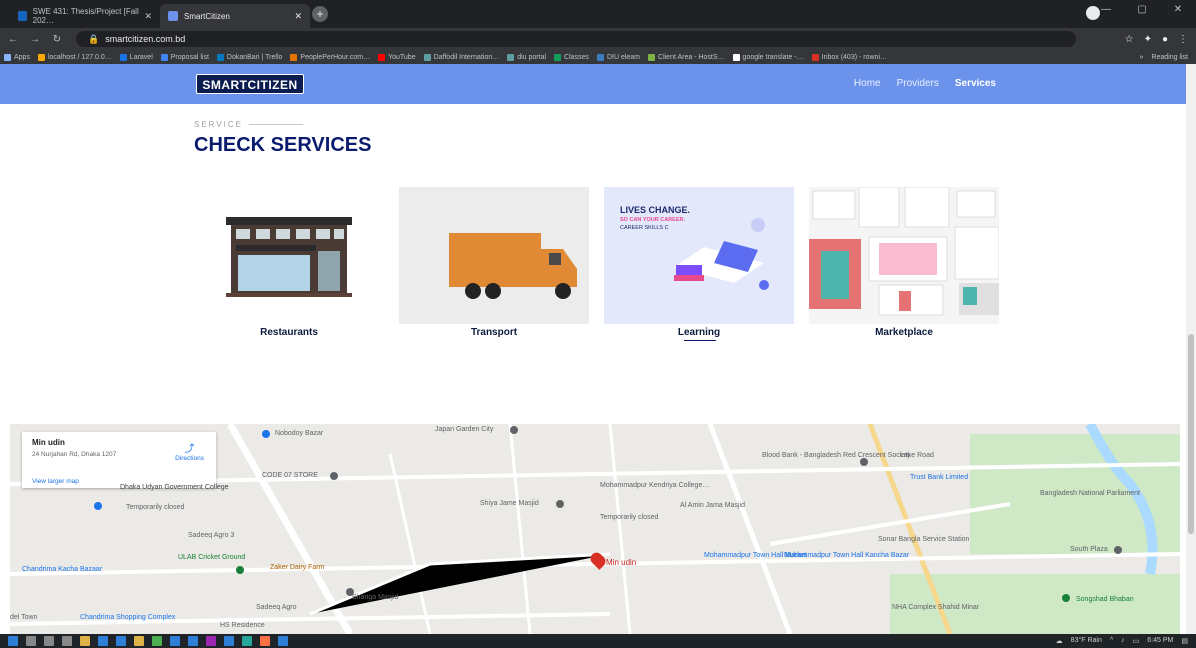 The width and height of the screenshot is (1196, 648). I want to click on forward-icon: →, so click(35, 39).